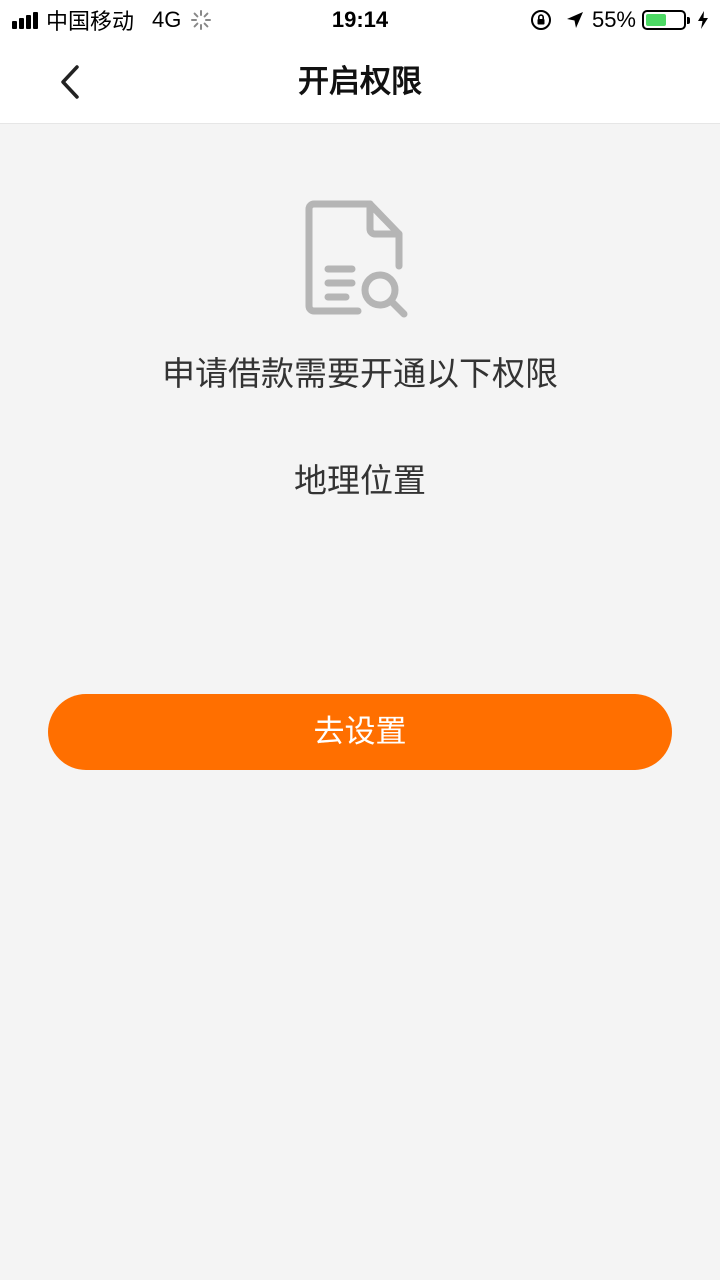  Describe the element at coordinates (167, 19) in the screenshot. I see `network-type: 4G` at that location.